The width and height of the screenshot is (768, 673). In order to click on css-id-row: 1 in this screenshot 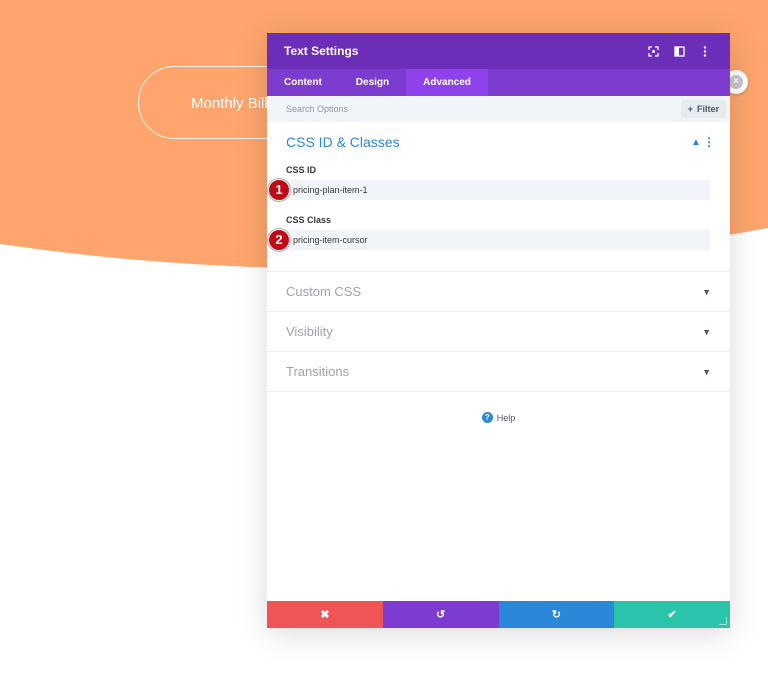, I will do `click(489, 190)`.